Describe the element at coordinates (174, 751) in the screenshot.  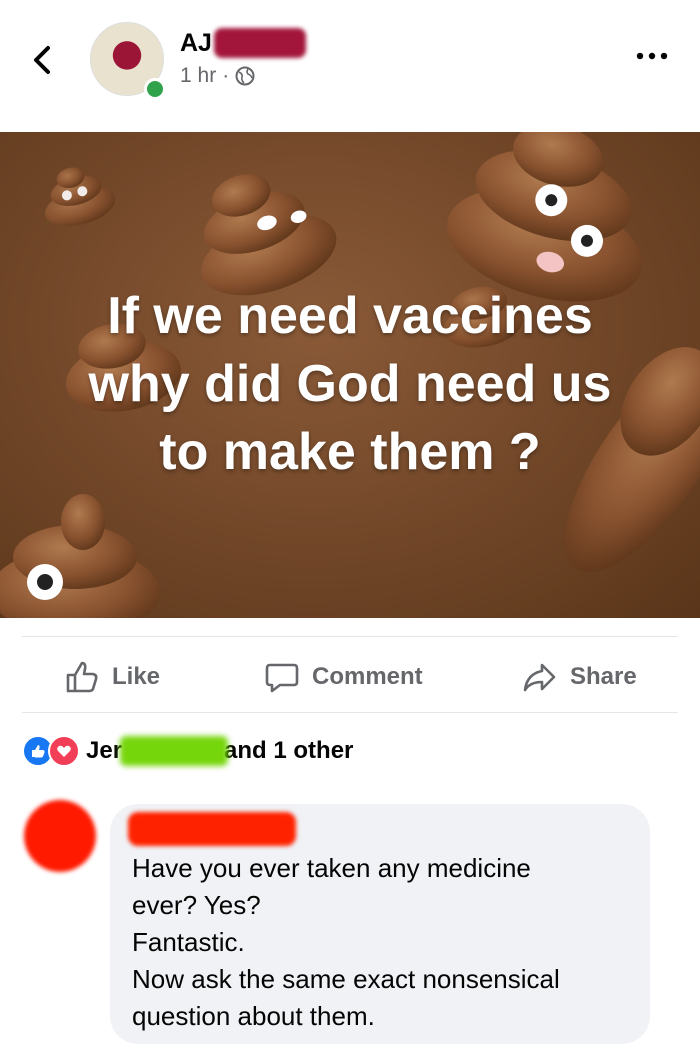
I see `reactor-name-redaction` at that location.